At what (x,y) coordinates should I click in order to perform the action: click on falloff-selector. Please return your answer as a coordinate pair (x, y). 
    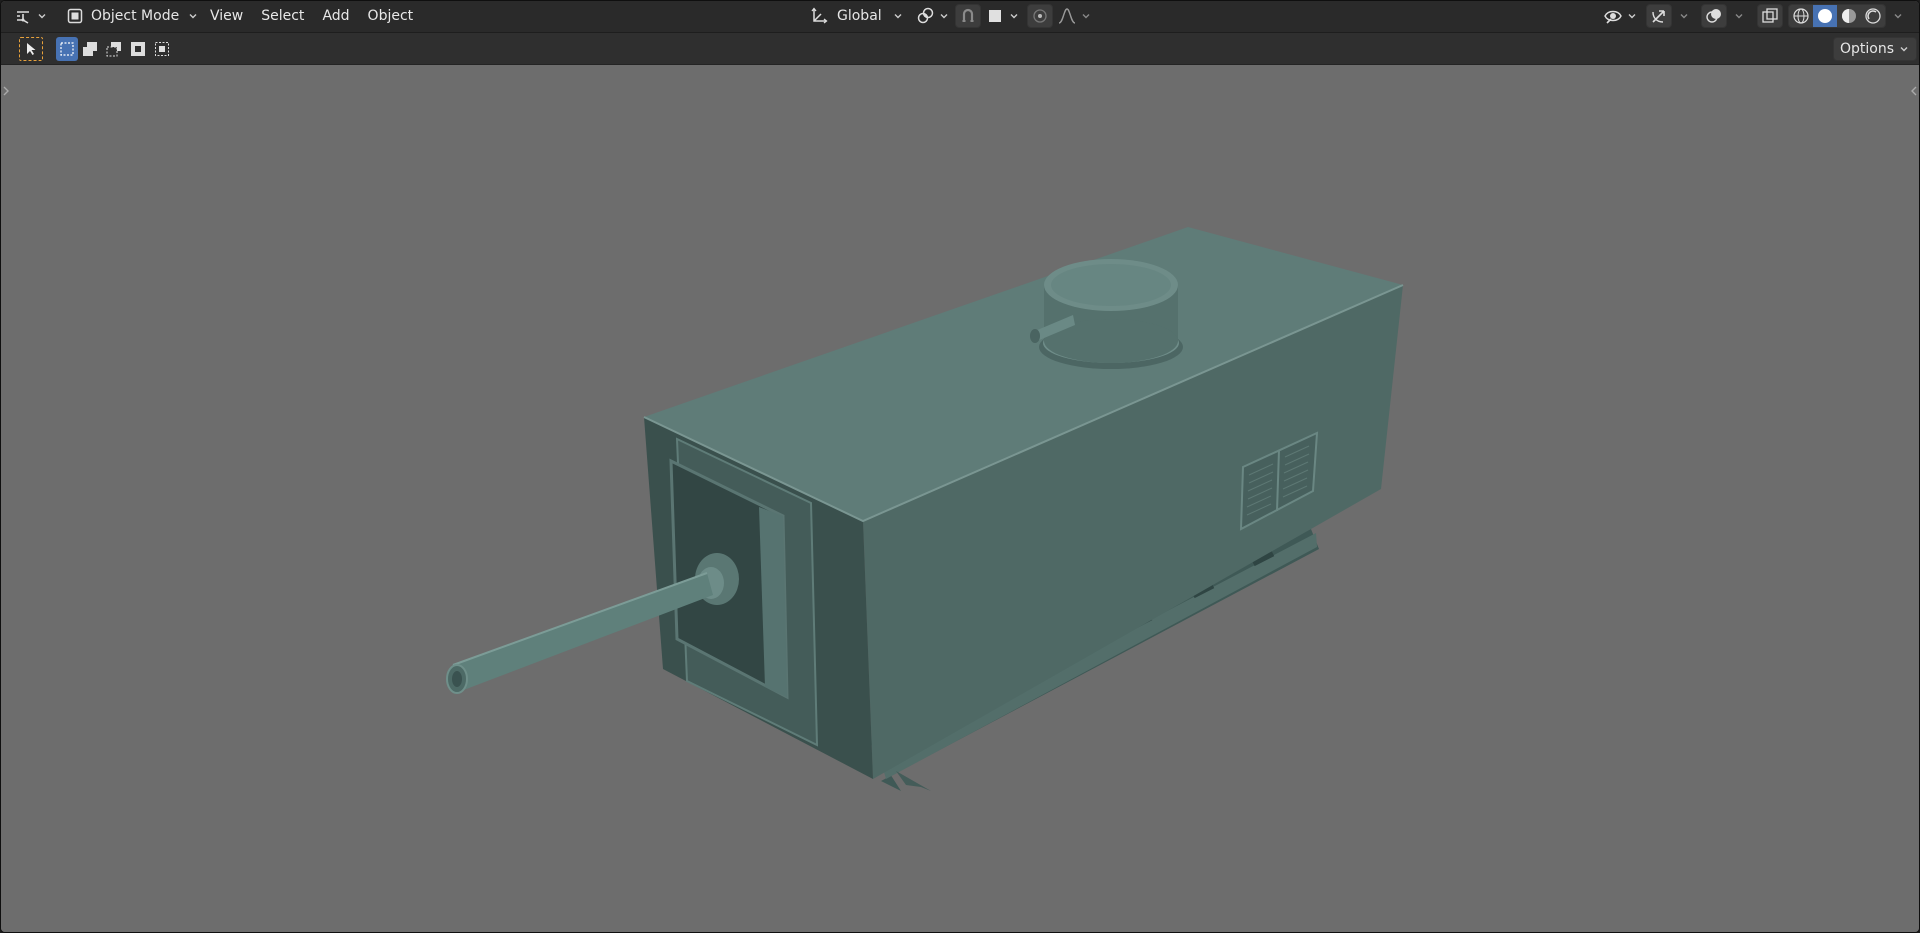
    Looking at the image, I should click on (1074, 16).